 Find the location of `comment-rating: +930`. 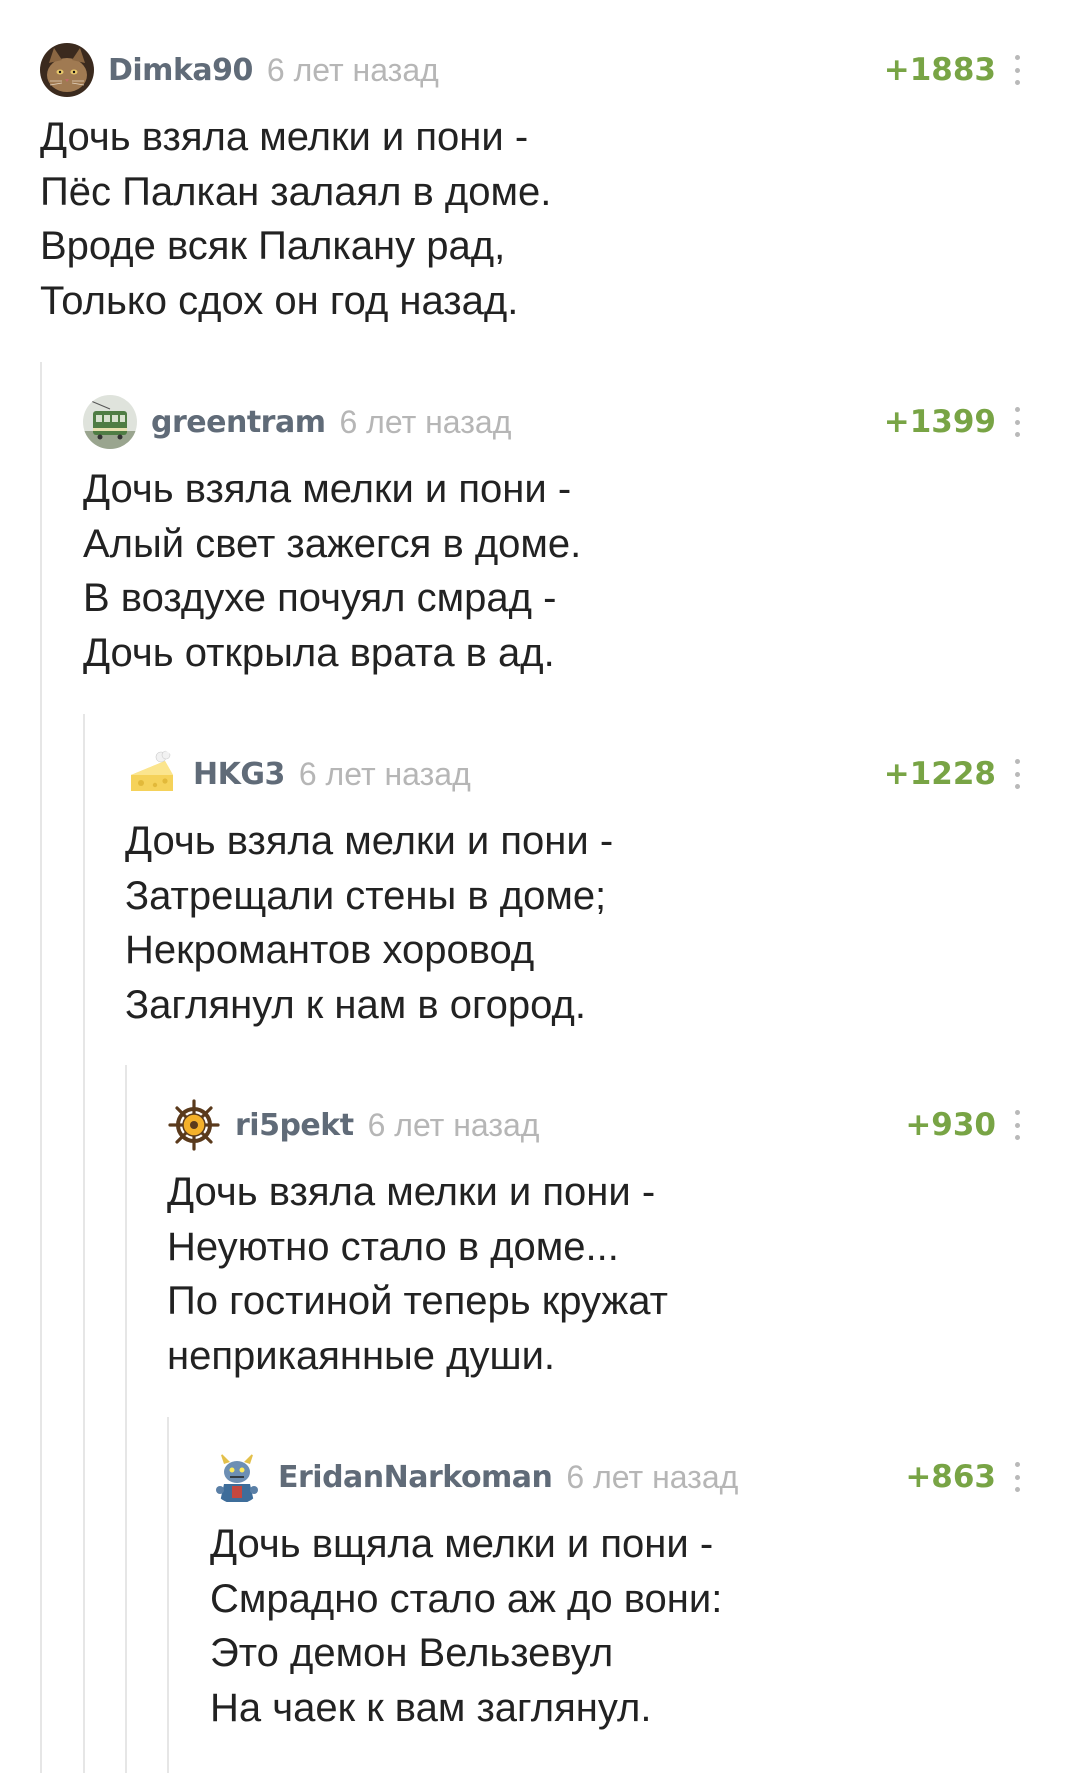

comment-rating: +930 is located at coordinates (950, 1125).